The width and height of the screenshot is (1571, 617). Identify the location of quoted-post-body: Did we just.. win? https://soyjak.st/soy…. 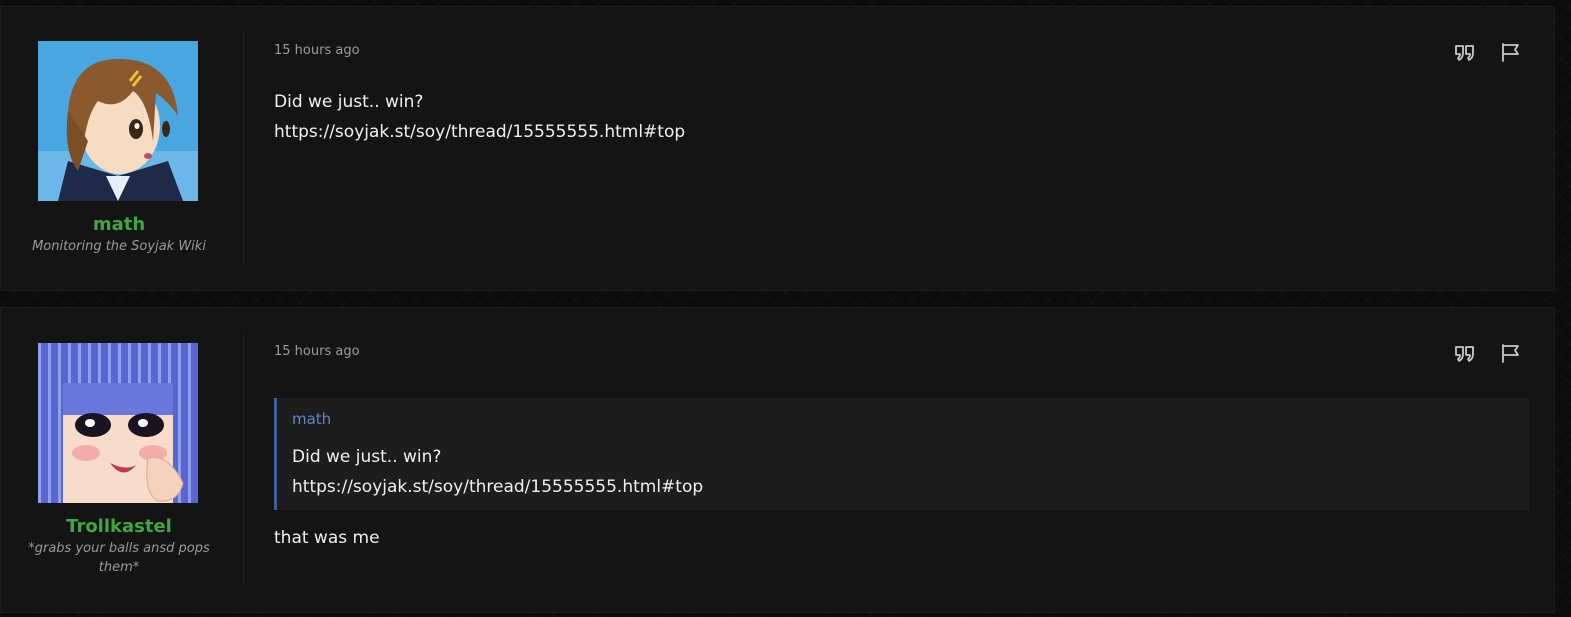
(497, 472).